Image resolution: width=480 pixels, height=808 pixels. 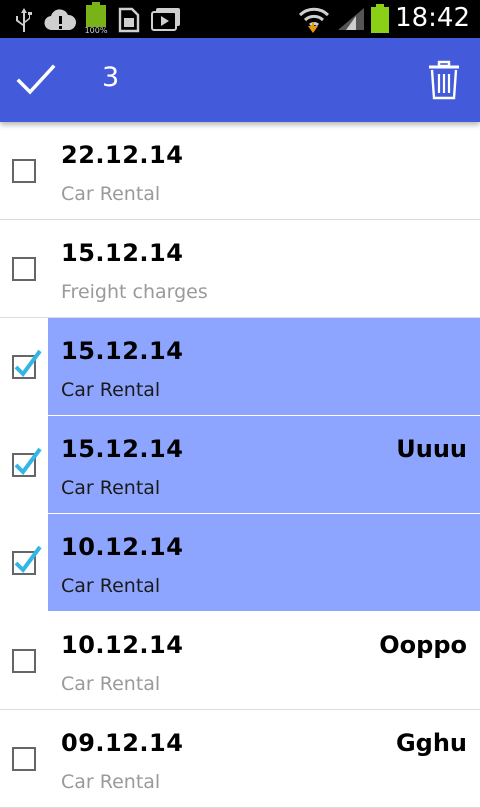 I want to click on item-date: 09.12.14, so click(x=122, y=743).